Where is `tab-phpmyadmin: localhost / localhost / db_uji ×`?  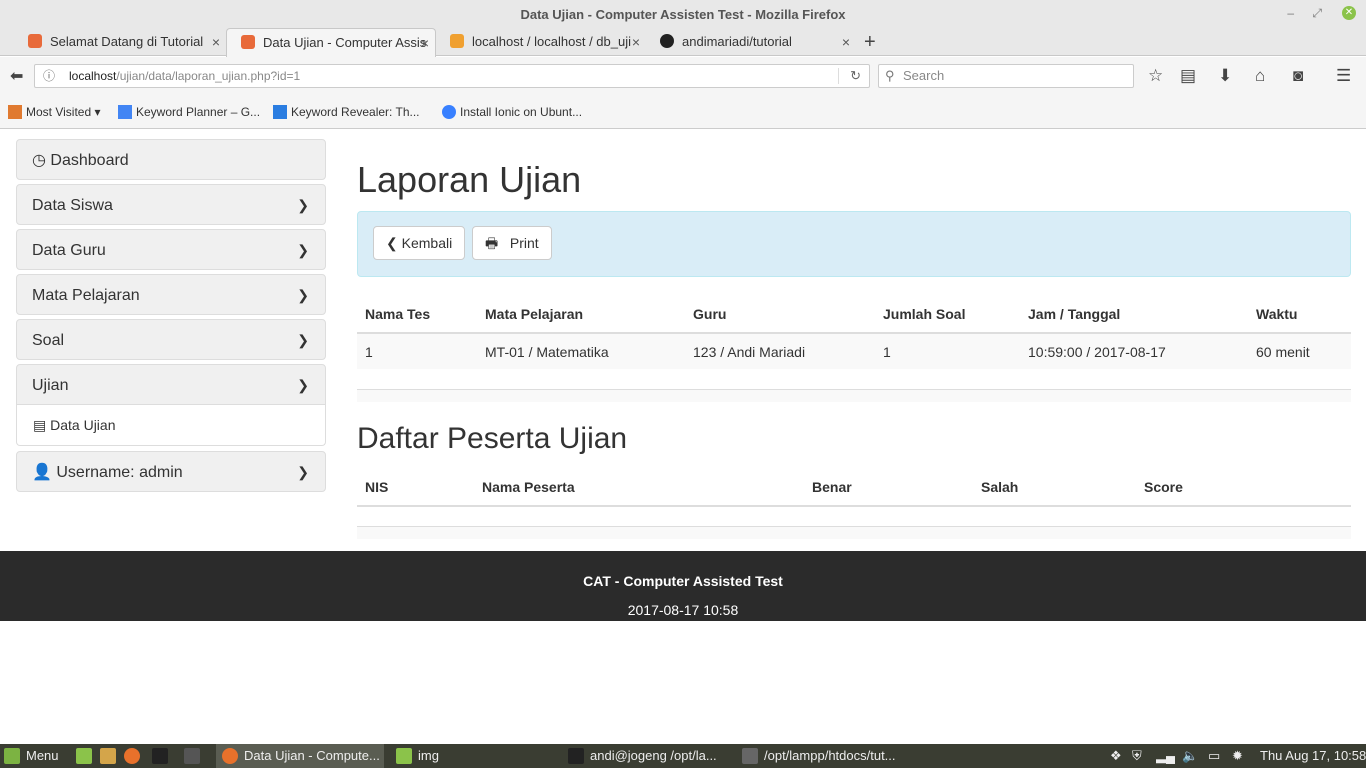
tab-phpmyadmin: localhost / localhost / db_uji × is located at coordinates (541, 42).